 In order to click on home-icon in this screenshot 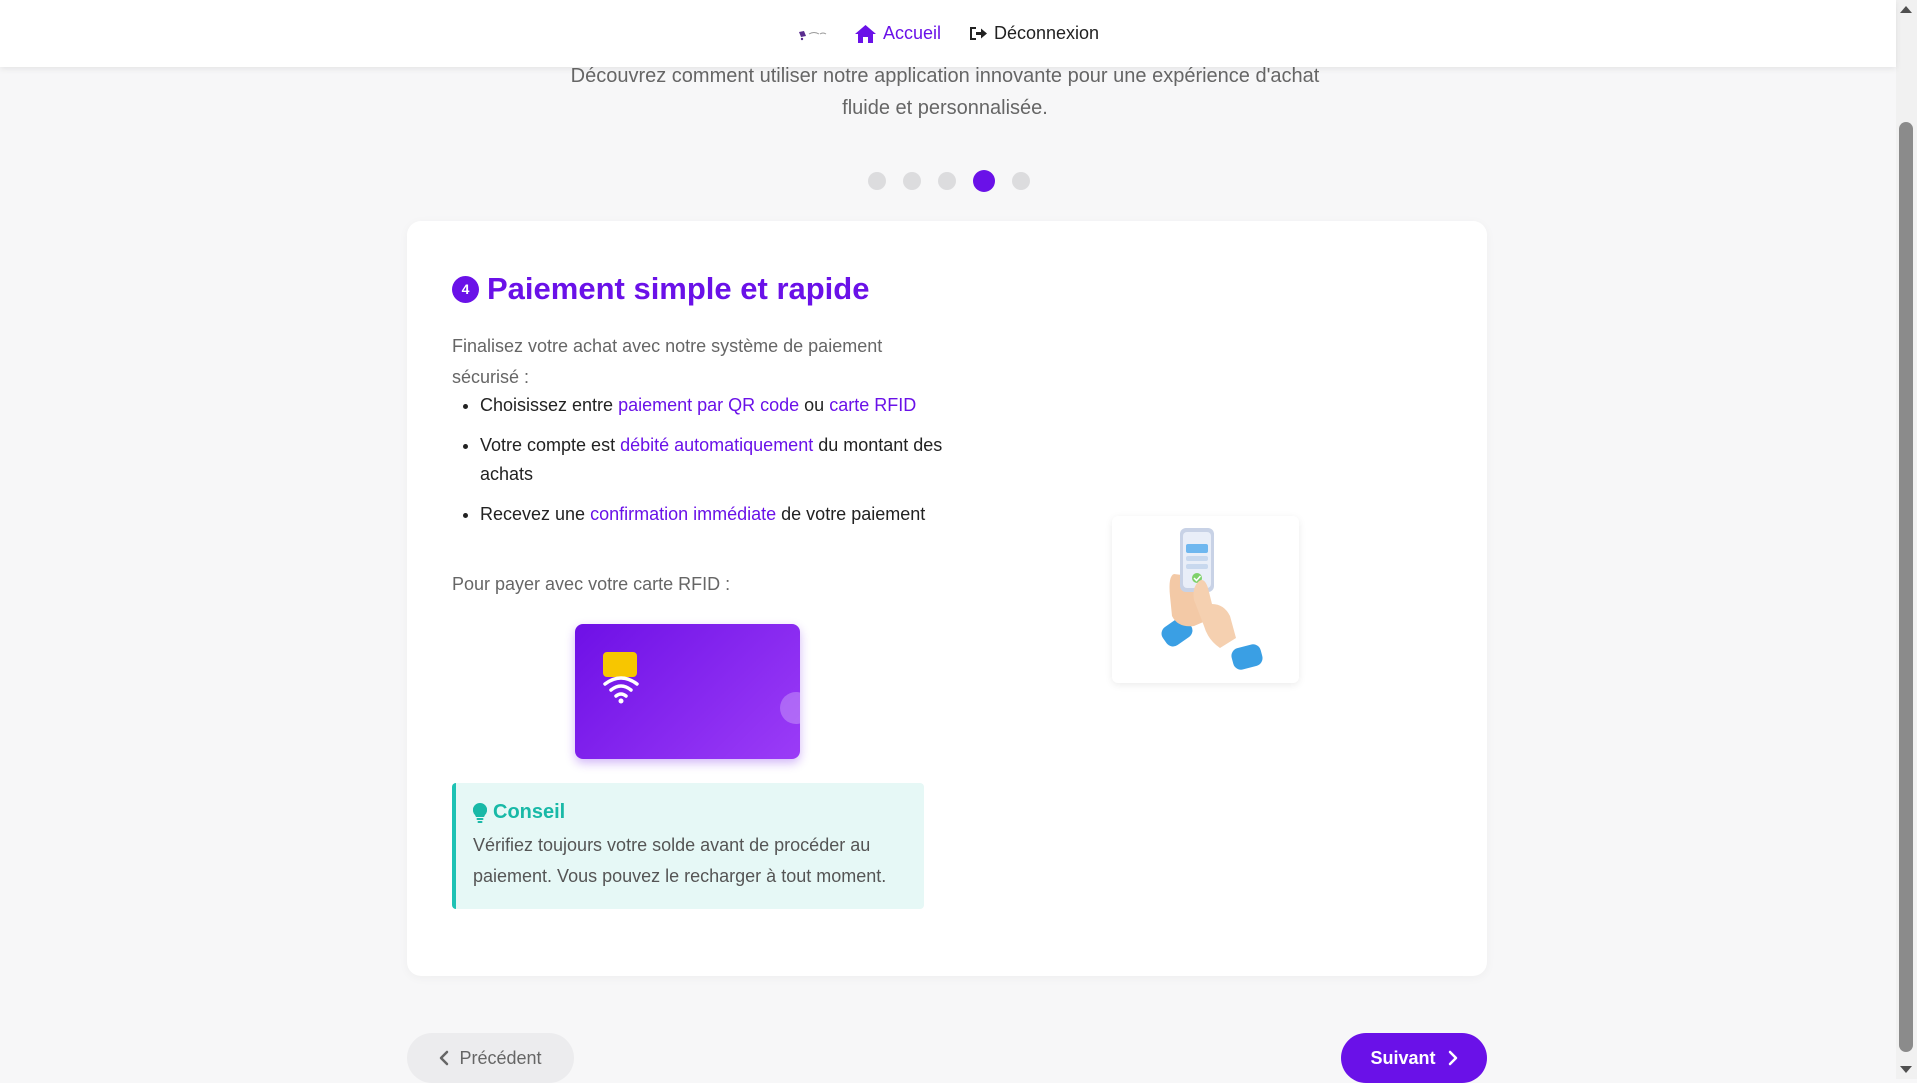, I will do `click(865, 33)`.